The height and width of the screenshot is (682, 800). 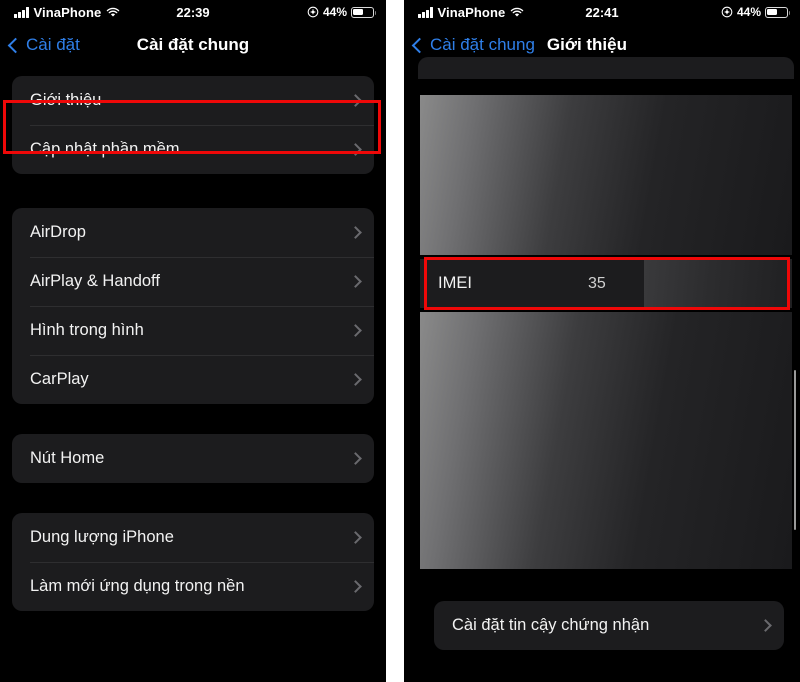 What do you see at coordinates (59, 379) in the screenshot?
I see `row-label: CarPlay` at bounding box center [59, 379].